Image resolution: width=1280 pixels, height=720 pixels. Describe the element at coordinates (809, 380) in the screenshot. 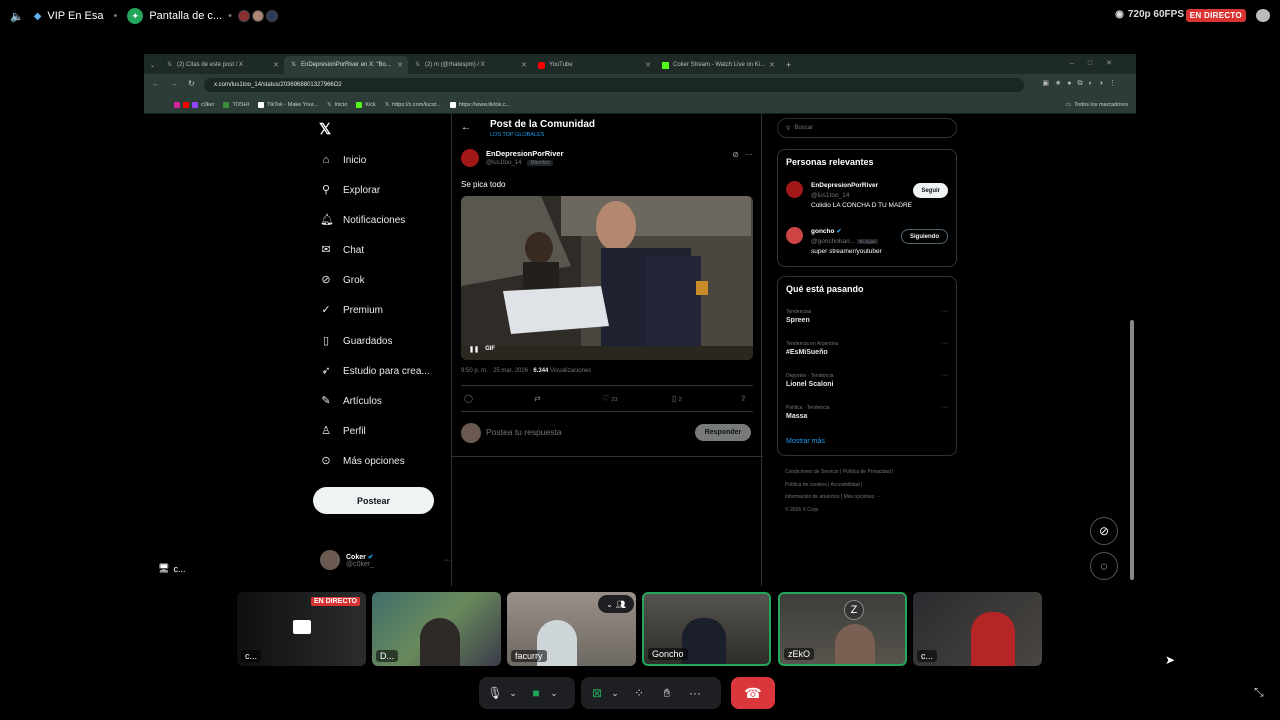

I see `trend-item: Deportes · Tendencia Lionel Scaloni` at that location.